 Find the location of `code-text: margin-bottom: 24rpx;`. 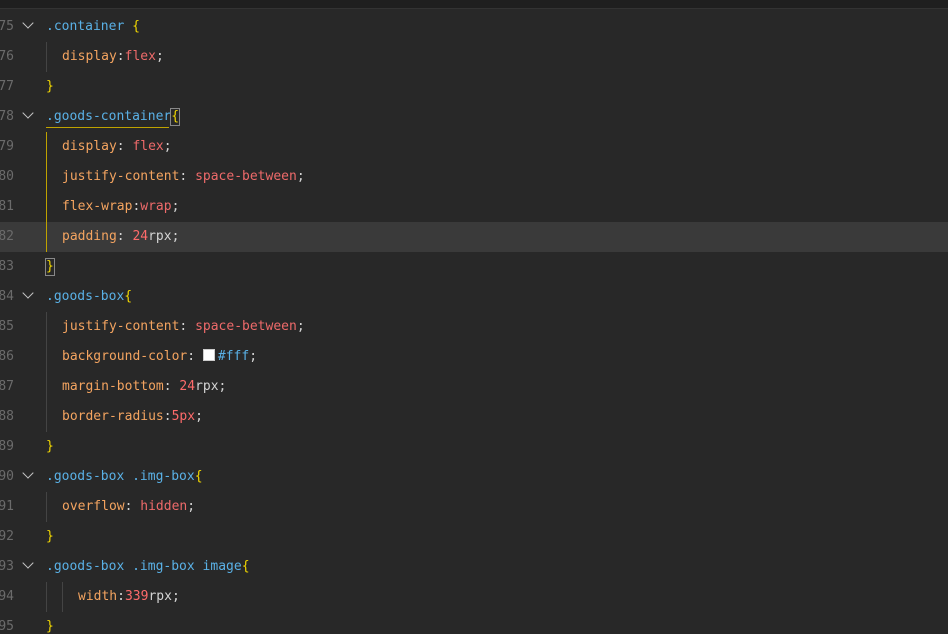

code-text: margin-bottom: 24rpx; is located at coordinates (144, 387).